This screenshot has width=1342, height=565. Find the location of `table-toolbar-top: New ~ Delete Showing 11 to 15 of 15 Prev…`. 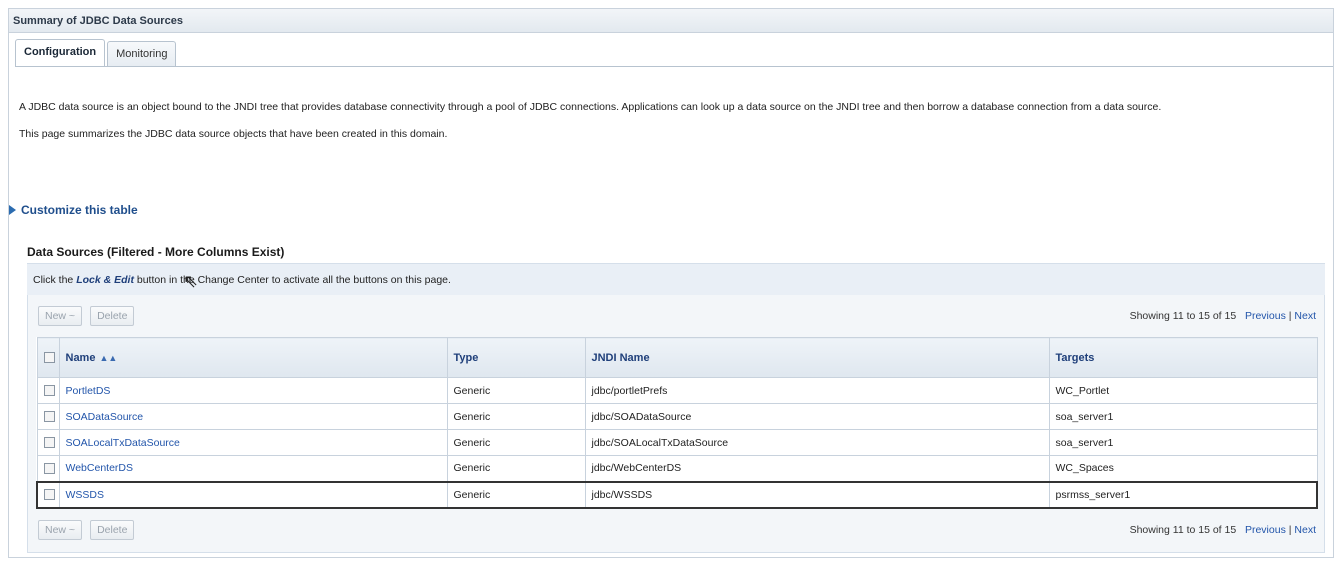

table-toolbar-top: New ~ Delete Showing 11 to 15 of 15 Prev… is located at coordinates (677, 316).